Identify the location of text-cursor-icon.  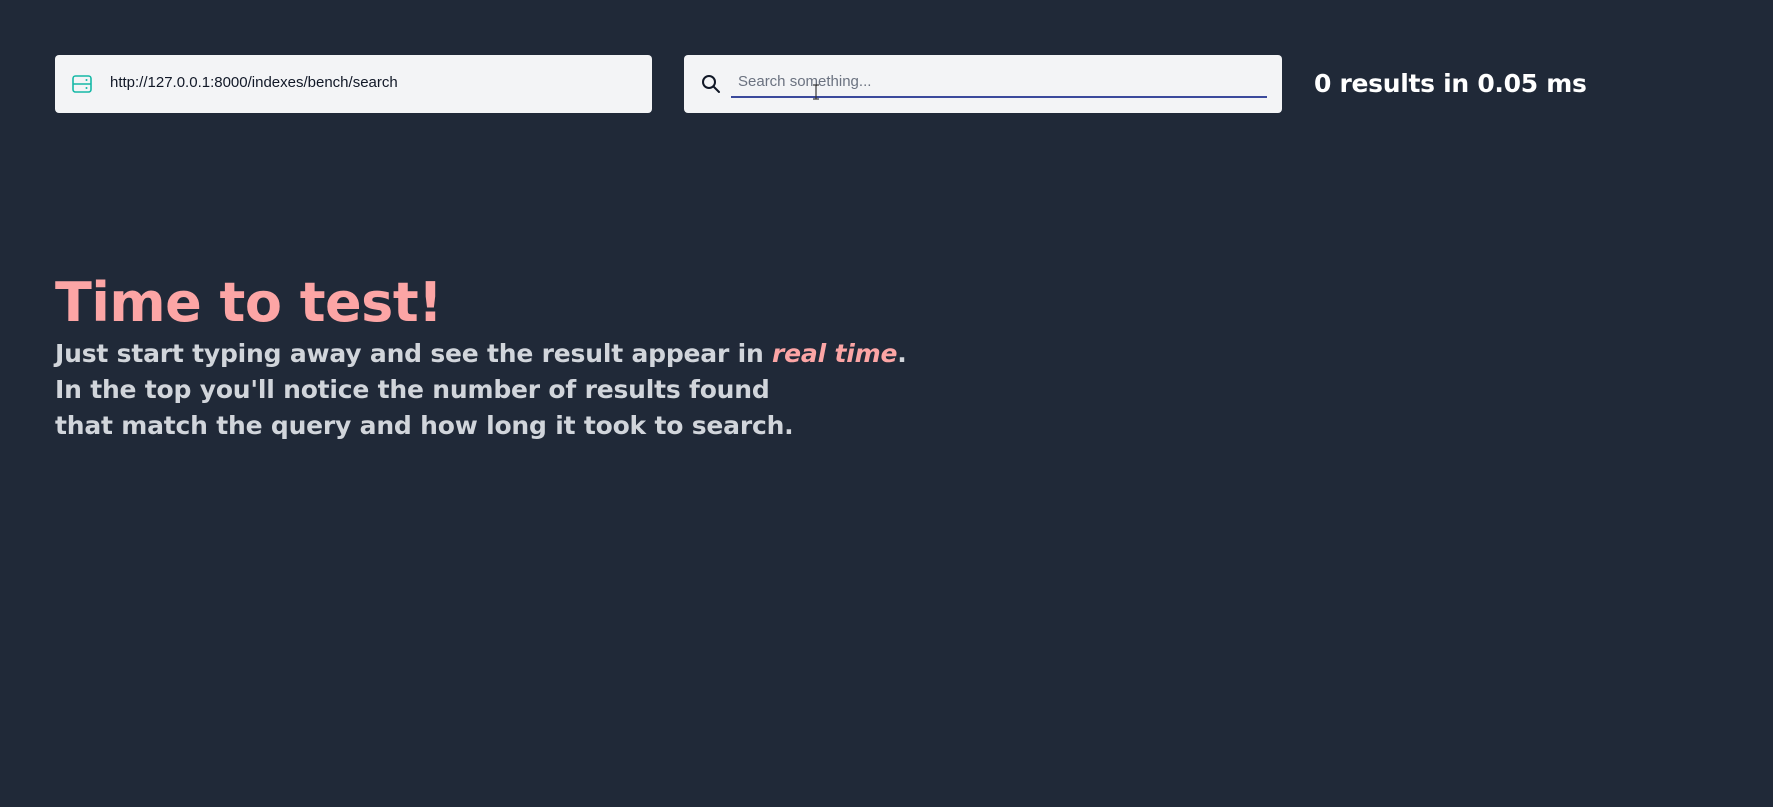
(816, 92).